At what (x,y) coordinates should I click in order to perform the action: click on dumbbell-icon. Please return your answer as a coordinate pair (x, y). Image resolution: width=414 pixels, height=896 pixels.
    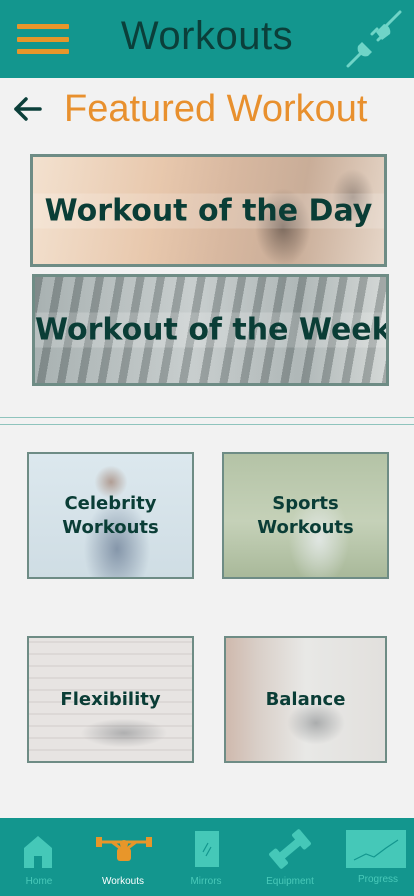
    Looking at the image, I should click on (290, 849).